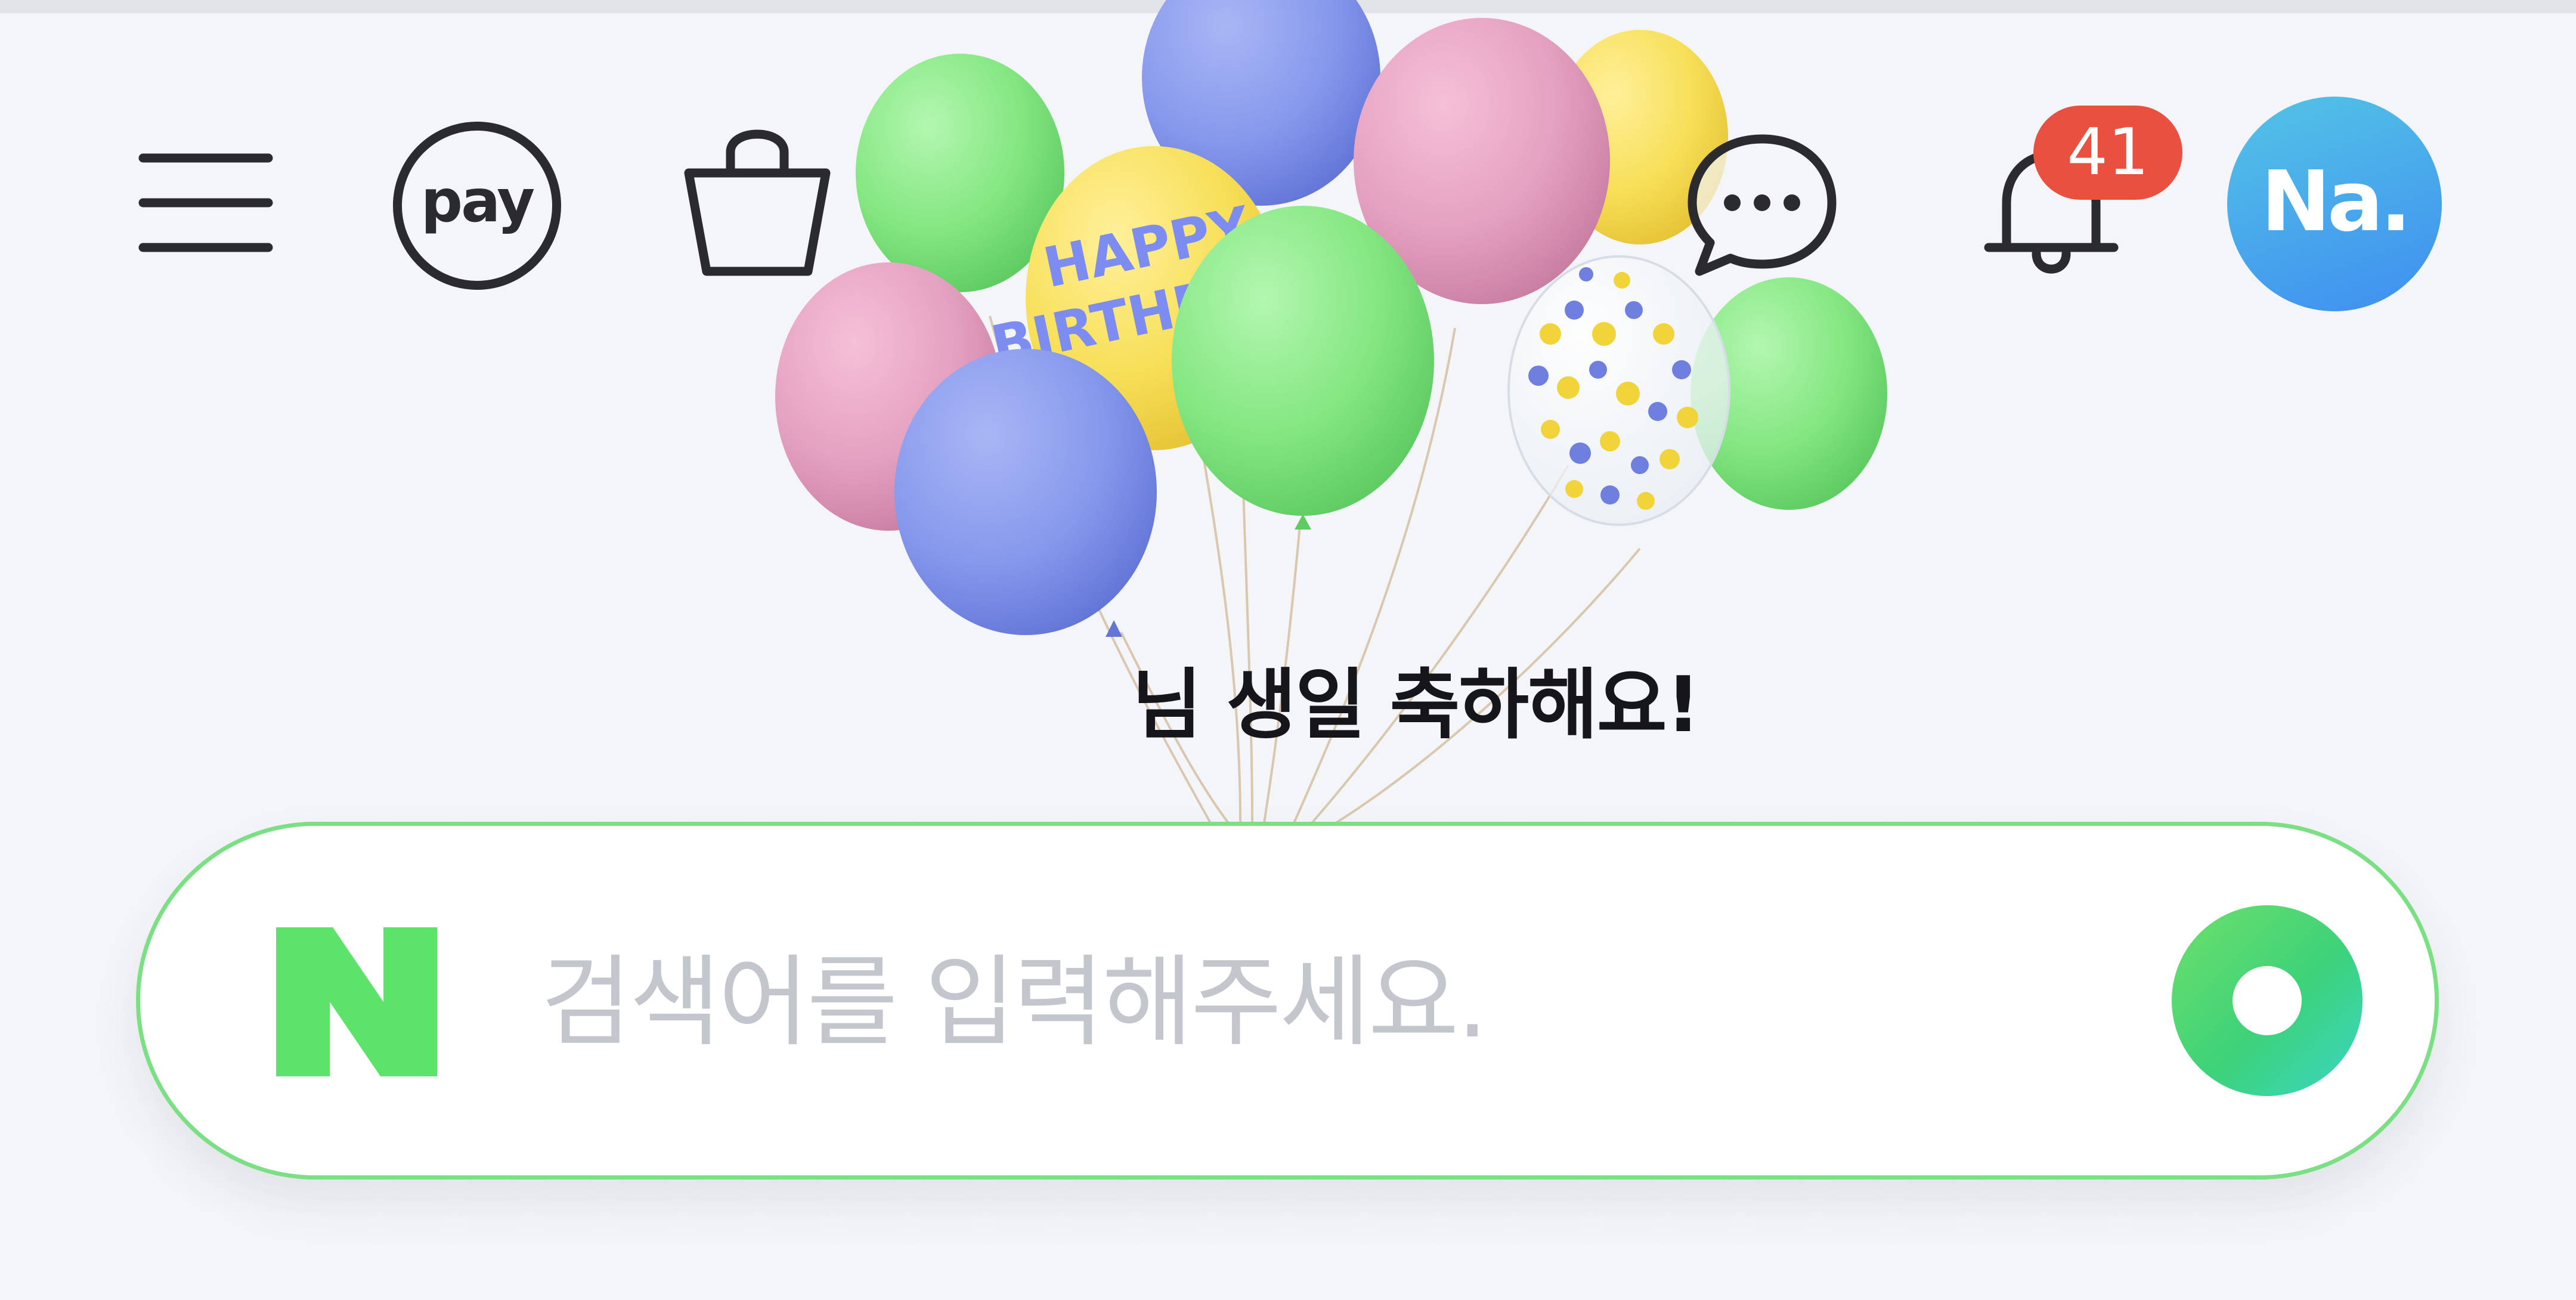 The image size is (2576, 1300). I want to click on notifications-button: 41, so click(2075, 202).